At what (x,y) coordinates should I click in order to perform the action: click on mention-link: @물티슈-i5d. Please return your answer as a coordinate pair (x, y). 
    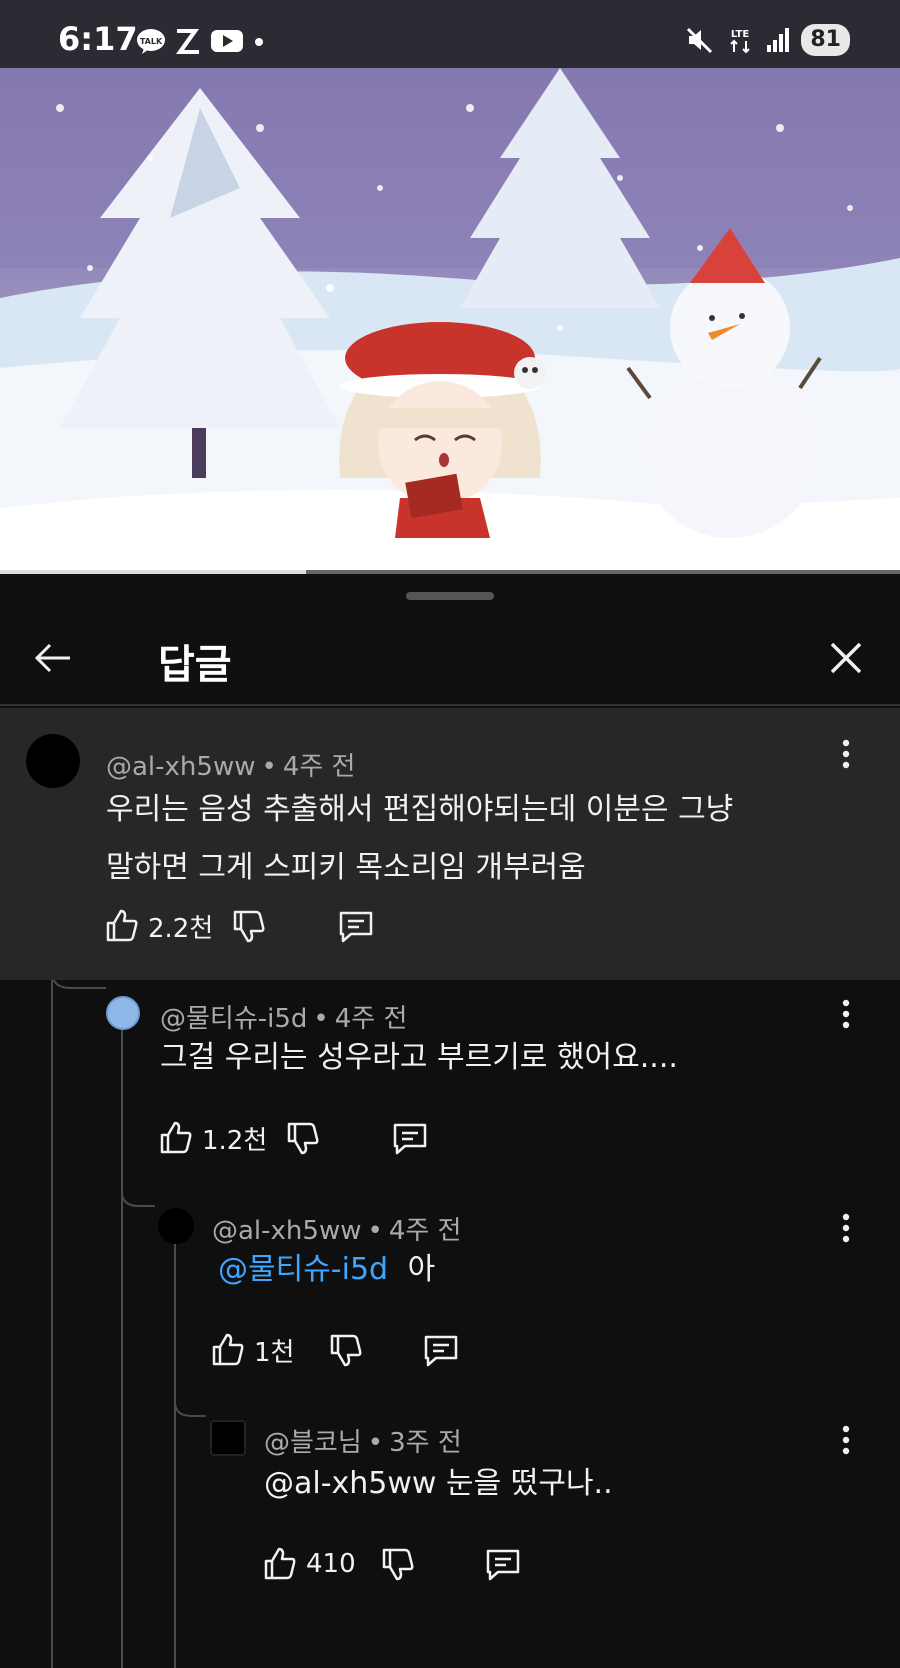
    Looking at the image, I should click on (303, 1269).